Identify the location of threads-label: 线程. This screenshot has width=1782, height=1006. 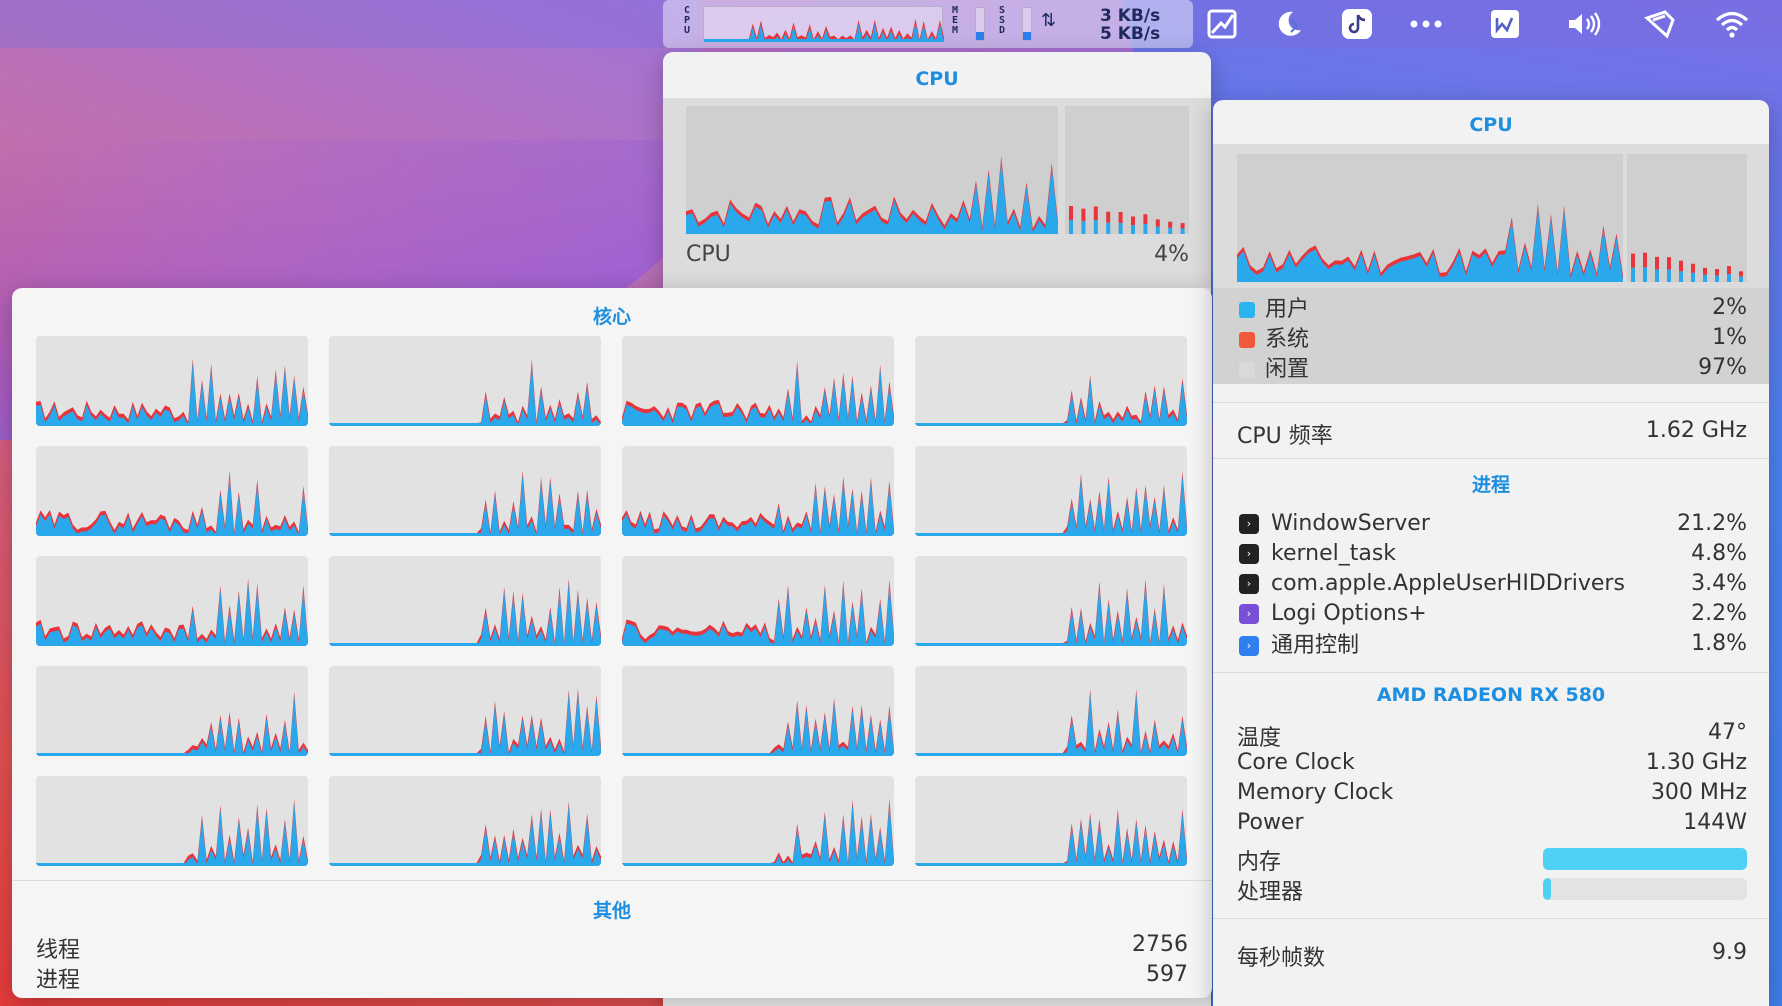
(58, 950).